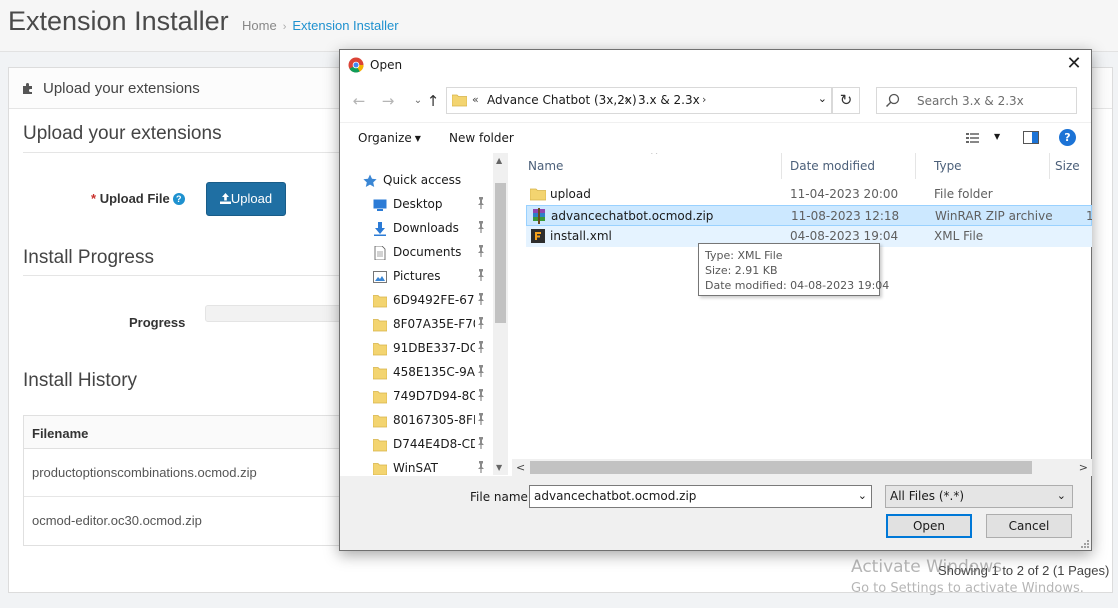 The image size is (1118, 608). Describe the element at coordinates (1065, 166) in the screenshot. I see `column-header-size: Size` at that location.